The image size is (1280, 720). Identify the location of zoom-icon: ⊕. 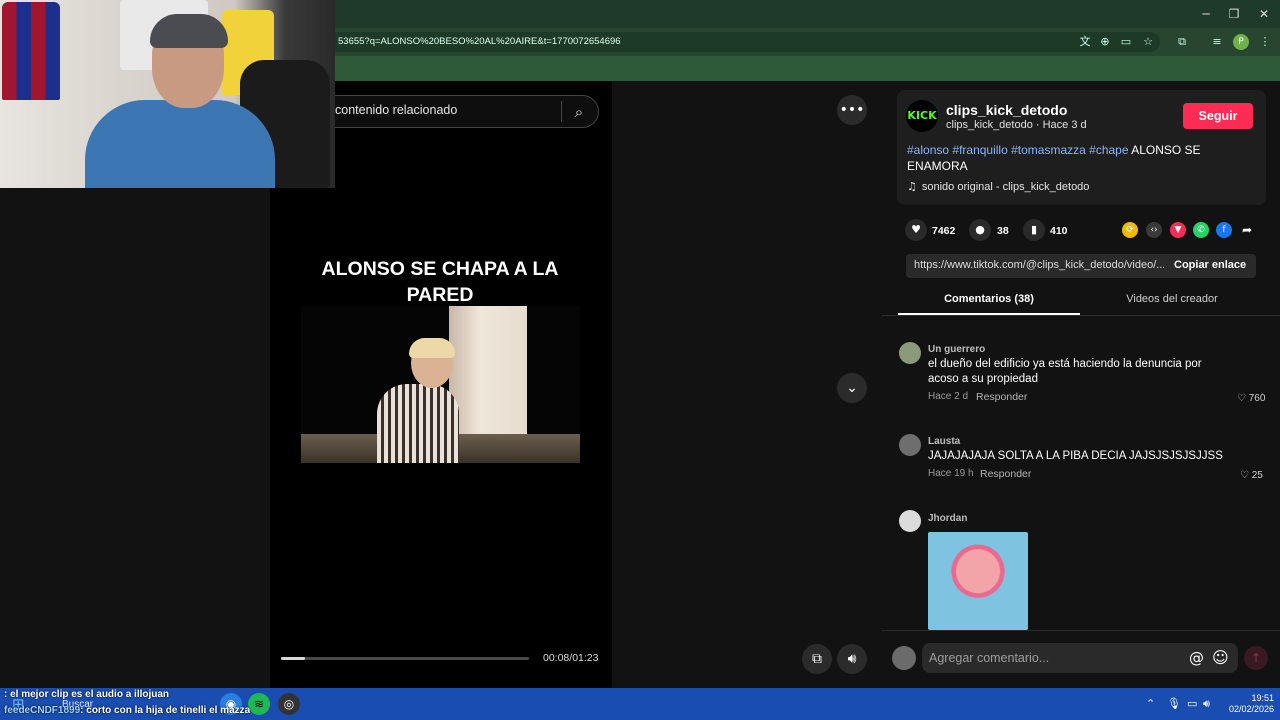
(1105, 42).